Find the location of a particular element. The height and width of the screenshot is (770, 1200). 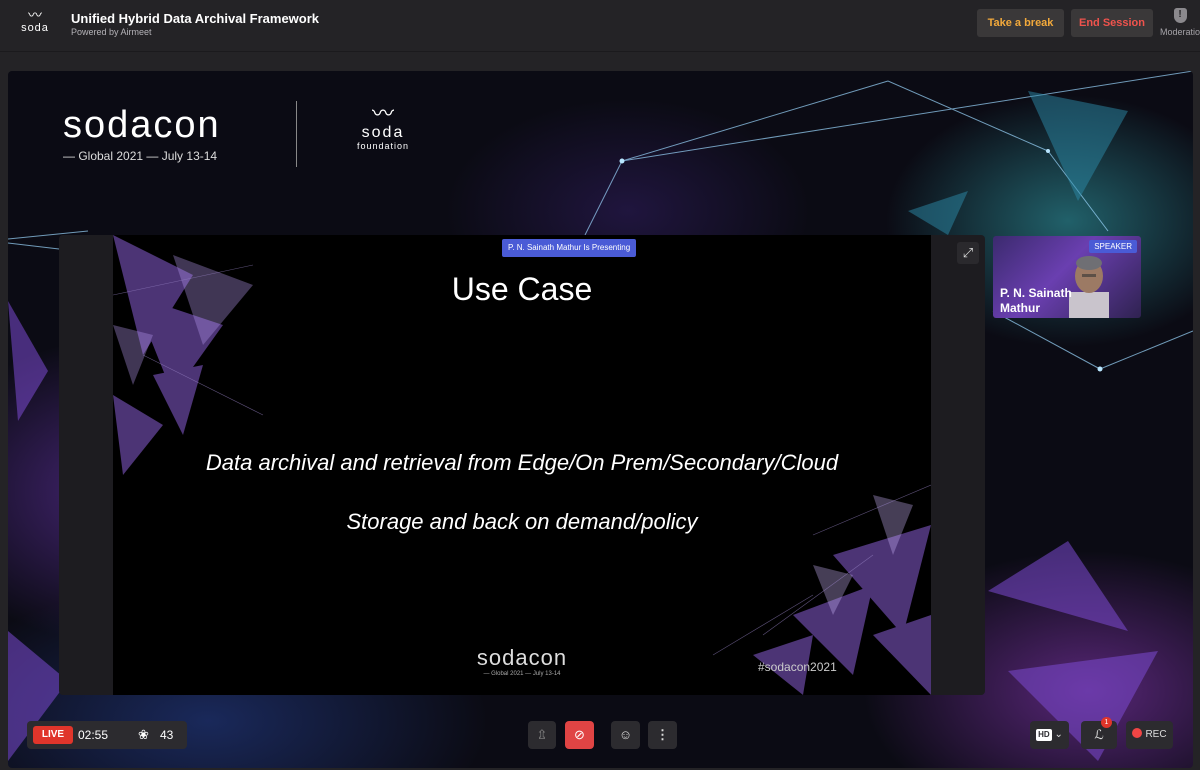

end-session-button: End Session is located at coordinates (1112, 23).